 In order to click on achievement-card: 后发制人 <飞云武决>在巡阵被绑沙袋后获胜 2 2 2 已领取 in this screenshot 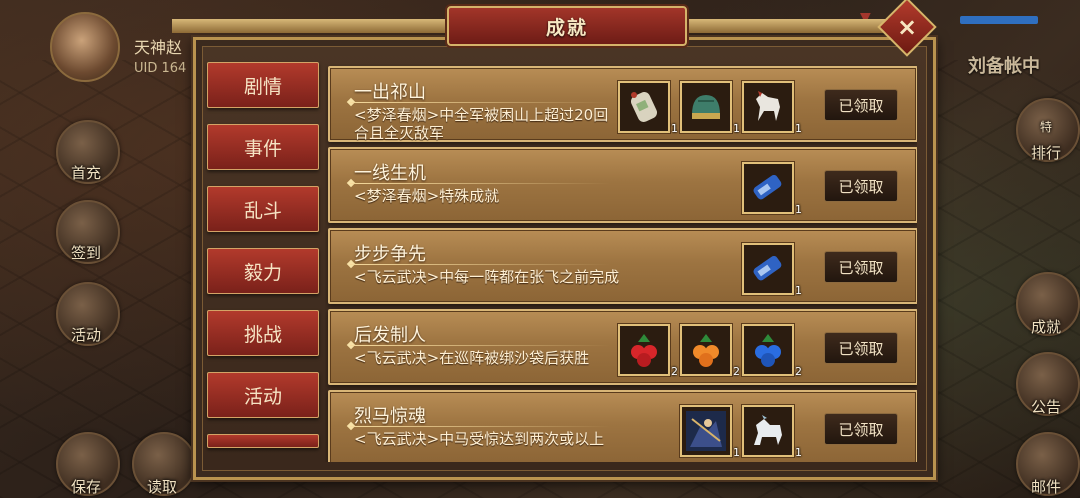, I will do `click(622, 347)`.